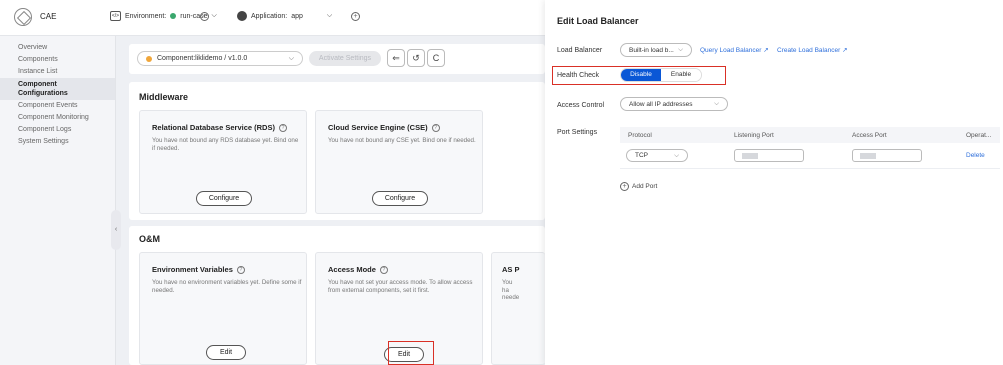 This screenshot has width=1003, height=365. I want to click on sidebar-item-overview: Overview, so click(57, 48).